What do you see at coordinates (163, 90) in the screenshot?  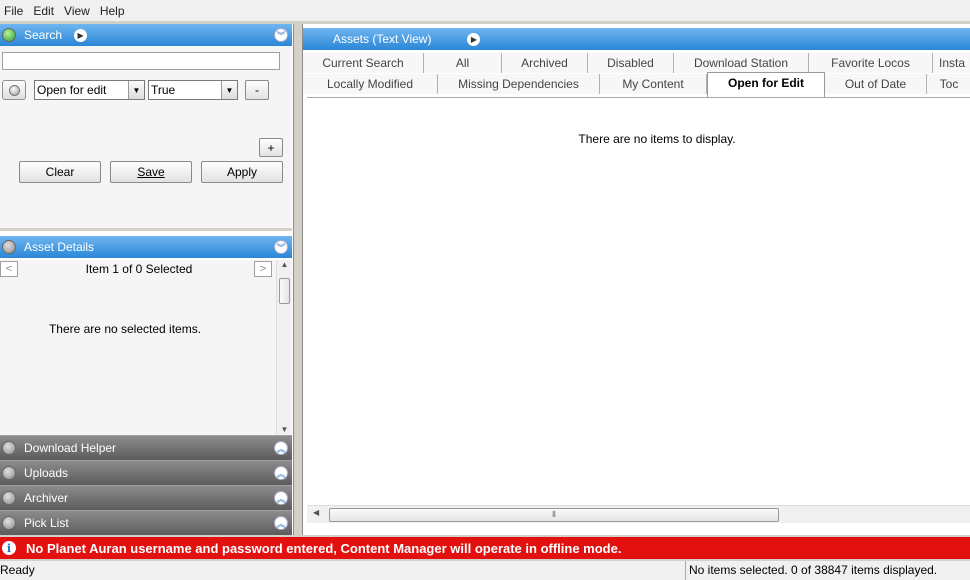 I see `filter-value-text: True` at bounding box center [163, 90].